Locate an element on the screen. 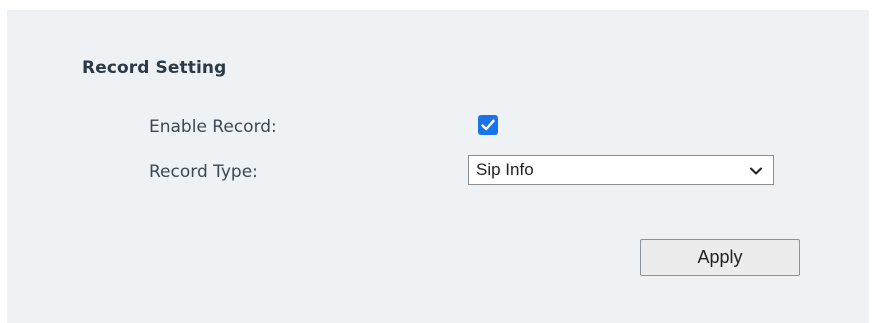 This screenshot has height=323, width=878. chevron-down-icon is located at coordinates (756, 171).